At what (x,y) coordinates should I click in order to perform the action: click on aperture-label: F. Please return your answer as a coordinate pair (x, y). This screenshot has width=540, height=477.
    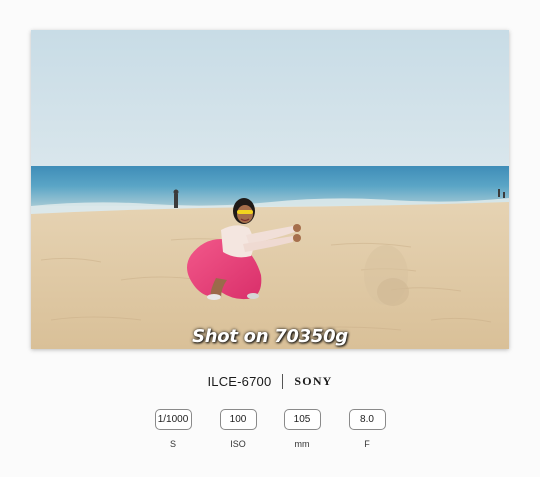
    Looking at the image, I should click on (367, 444).